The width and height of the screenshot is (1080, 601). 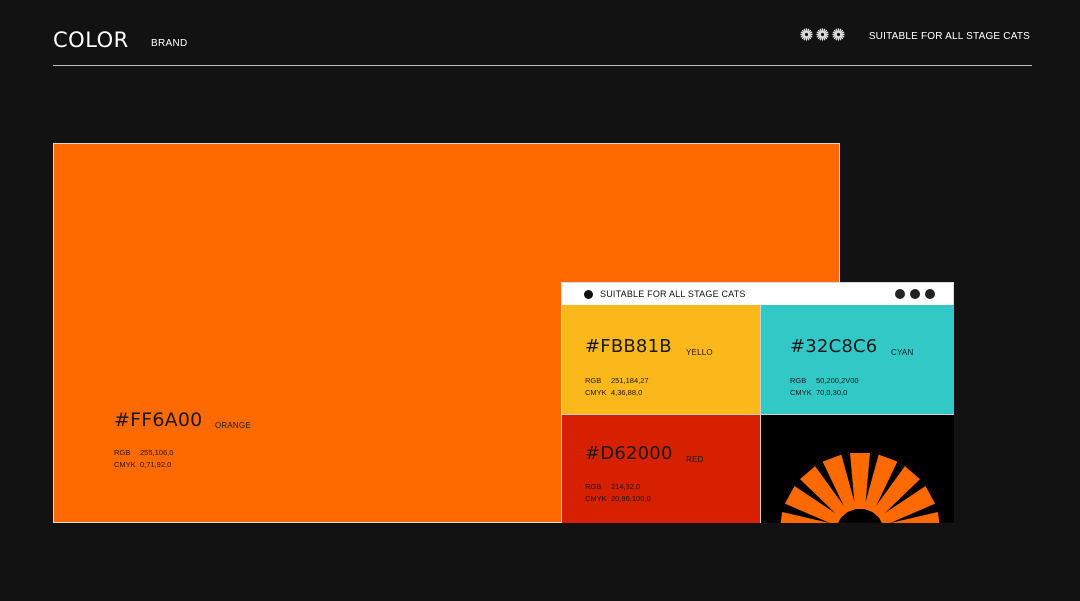 What do you see at coordinates (695, 459) in the screenshot?
I see `swatch-name: RED` at bounding box center [695, 459].